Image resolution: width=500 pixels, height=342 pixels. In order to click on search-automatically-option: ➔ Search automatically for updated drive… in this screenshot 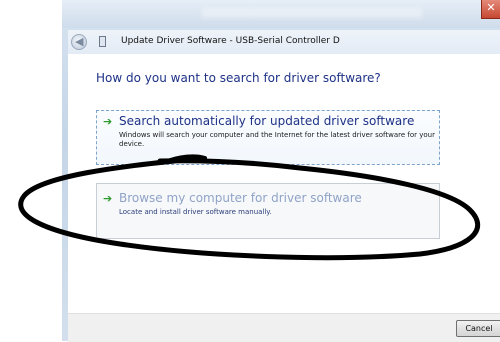, I will do `click(268, 137)`.